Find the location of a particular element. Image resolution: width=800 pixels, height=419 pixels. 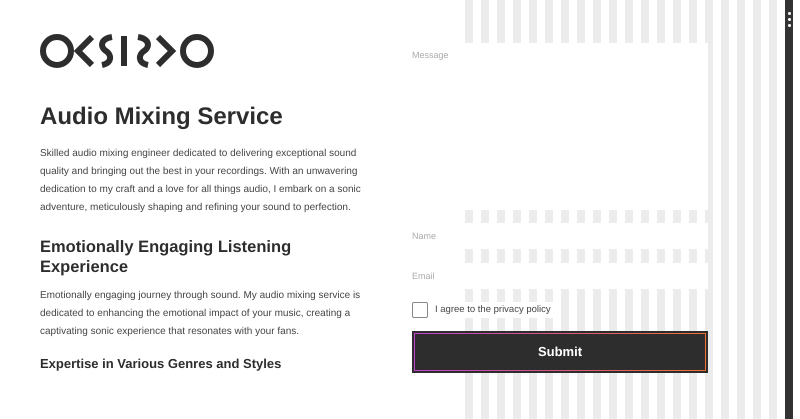

page-title: Audio Mixing Service is located at coordinates (162, 117).